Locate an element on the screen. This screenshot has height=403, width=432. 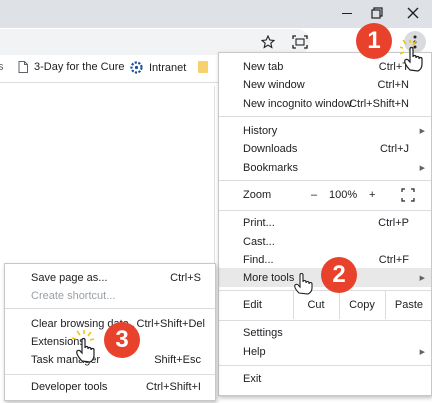
close-icon is located at coordinates (413, 13).